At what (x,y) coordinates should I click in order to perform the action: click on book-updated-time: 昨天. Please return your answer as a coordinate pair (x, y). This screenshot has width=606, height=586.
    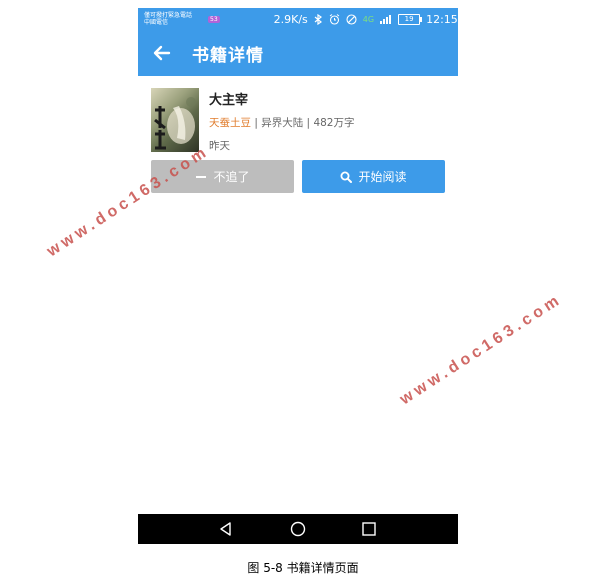
    Looking at the image, I should click on (219, 146).